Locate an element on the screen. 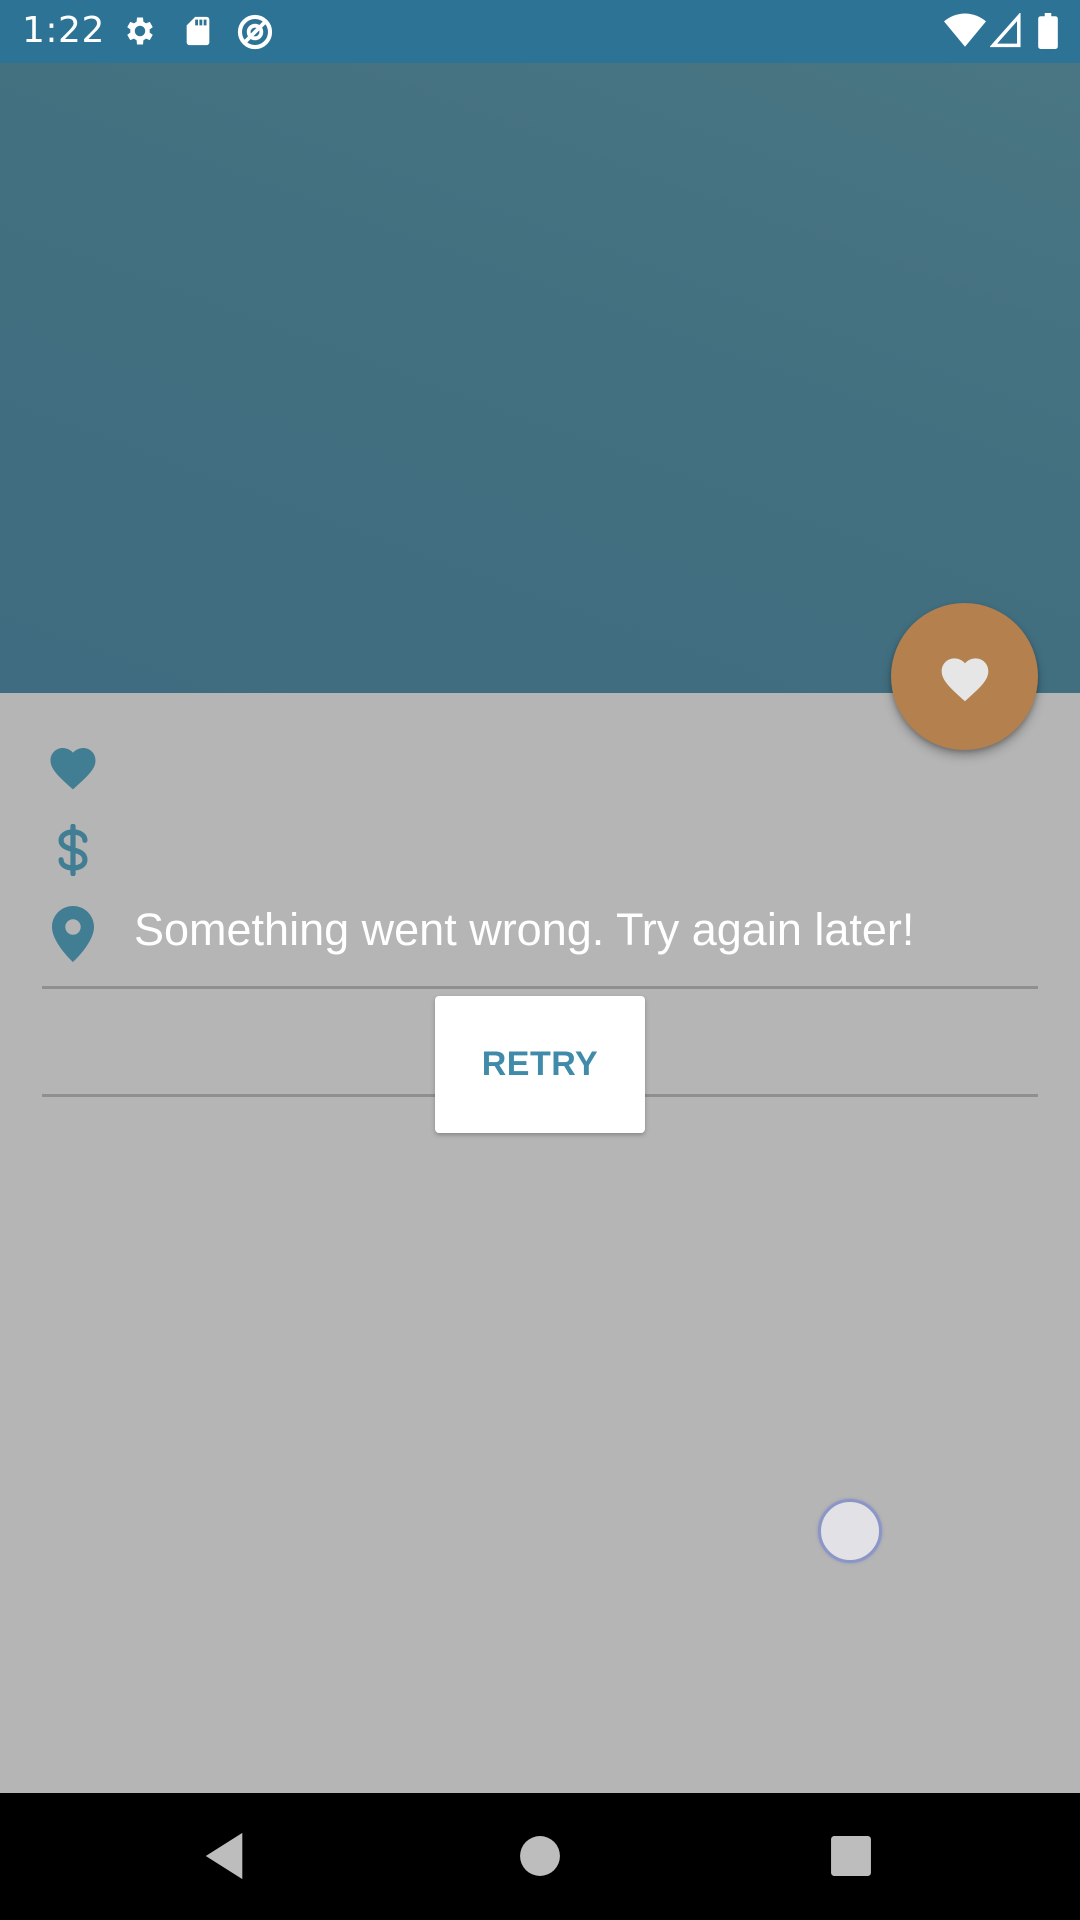 The height and width of the screenshot is (1920, 1080). battery-icon is located at coordinates (1048, 31).